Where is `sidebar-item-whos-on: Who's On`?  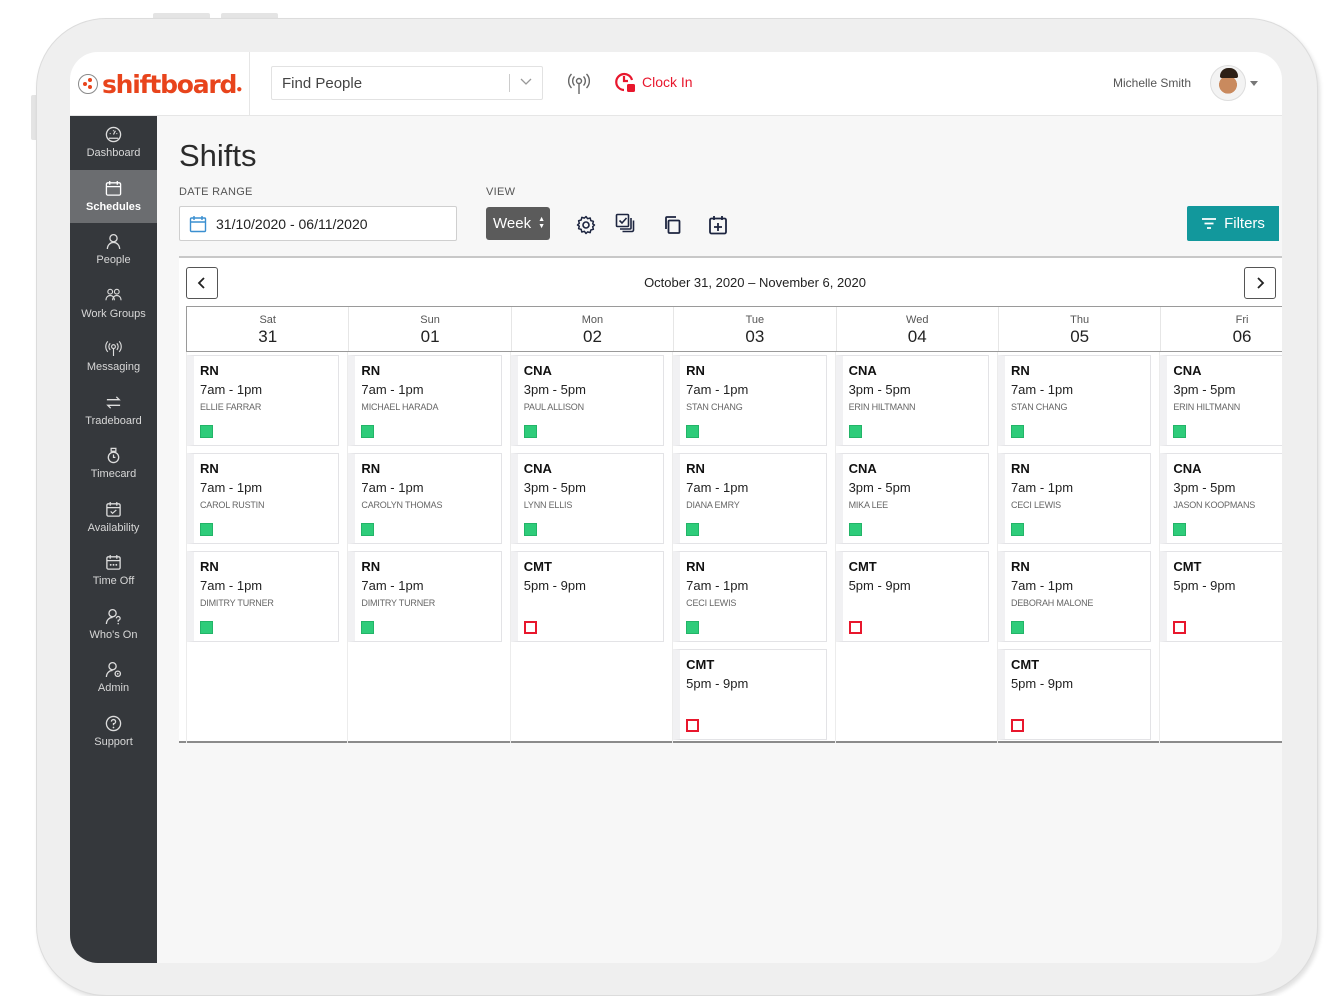
sidebar-item-whos-on: Who's On is located at coordinates (113, 625).